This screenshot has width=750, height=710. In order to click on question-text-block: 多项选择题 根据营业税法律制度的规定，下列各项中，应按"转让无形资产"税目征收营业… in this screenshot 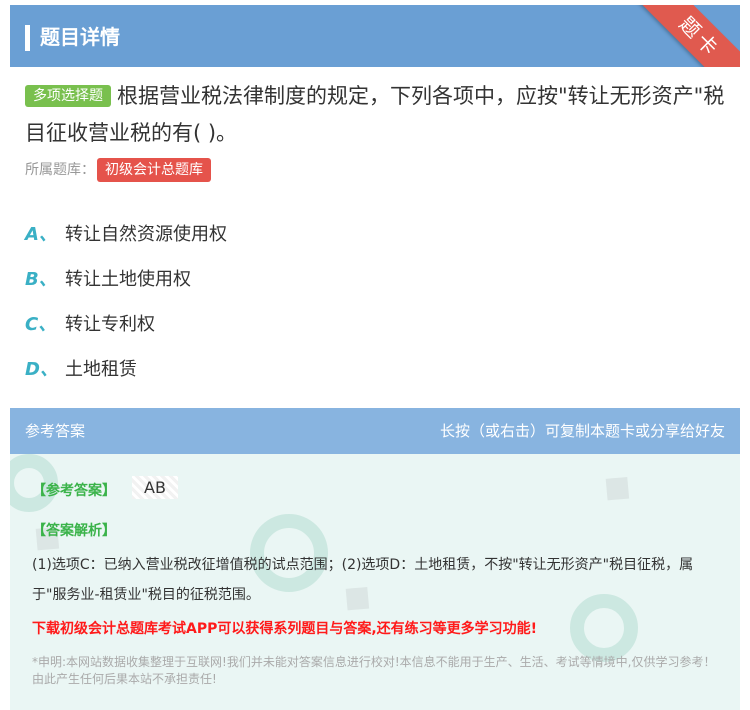, I will do `click(375, 115)`.